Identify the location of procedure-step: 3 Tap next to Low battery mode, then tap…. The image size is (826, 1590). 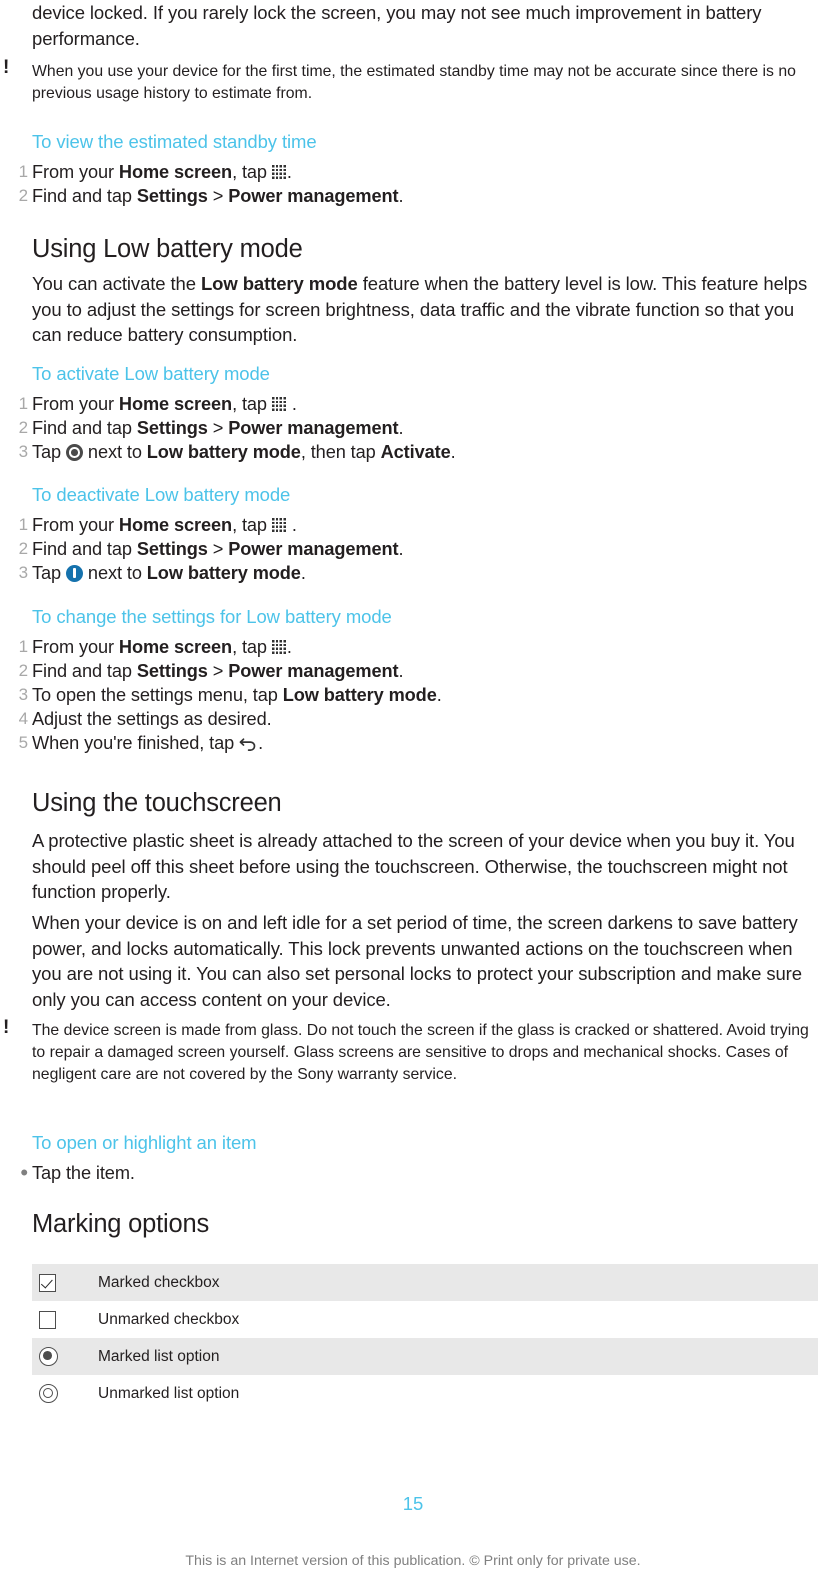
(418, 452).